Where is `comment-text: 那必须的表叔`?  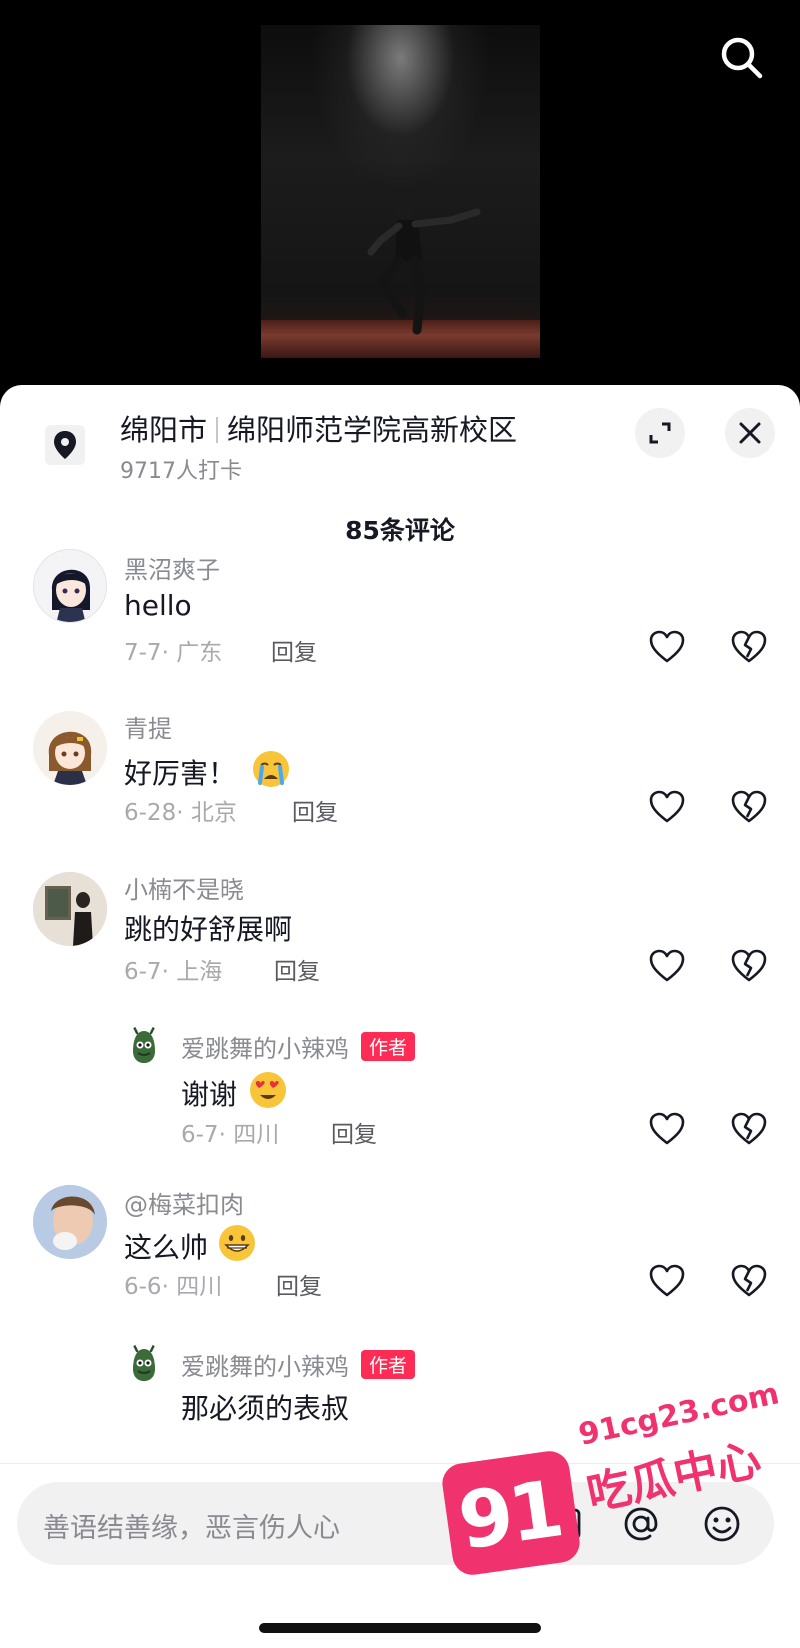
comment-text: 那必须的表叔 is located at coordinates (265, 1408).